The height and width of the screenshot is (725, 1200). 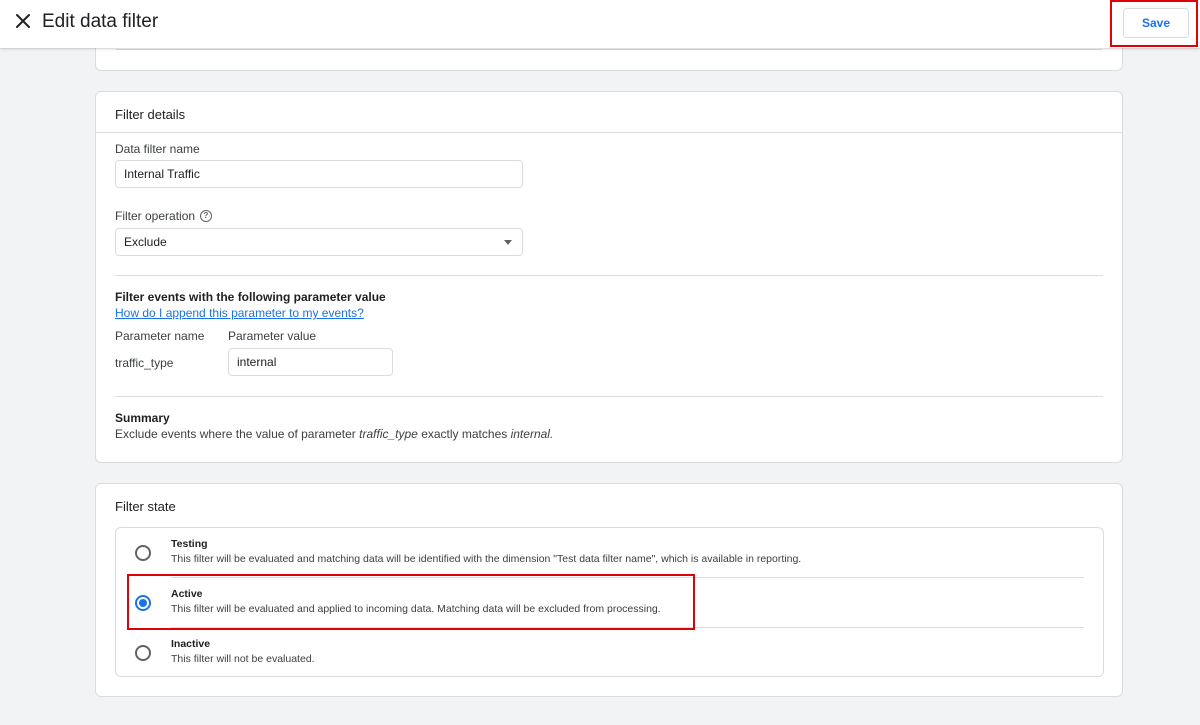 What do you see at coordinates (100, 21) in the screenshot?
I see `page-title: Edit data filter` at bounding box center [100, 21].